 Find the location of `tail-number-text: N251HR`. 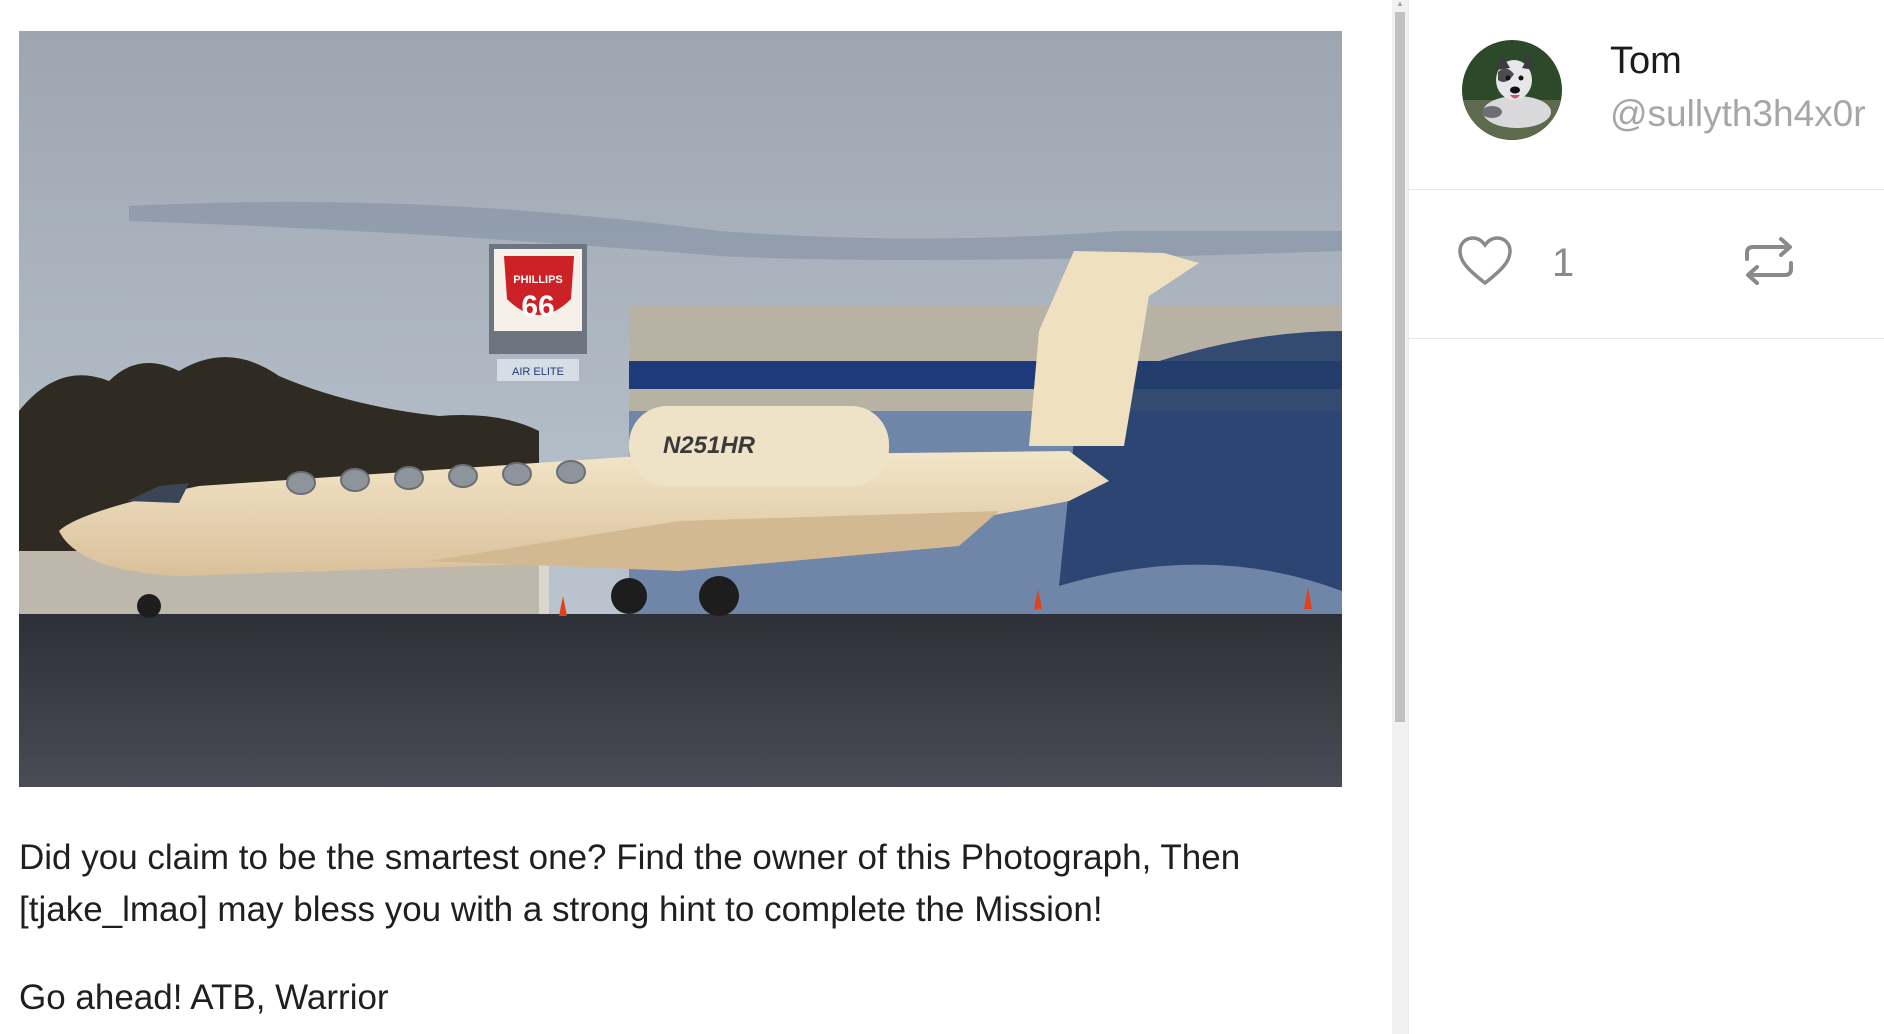

tail-number-text: N251HR is located at coordinates (709, 445).